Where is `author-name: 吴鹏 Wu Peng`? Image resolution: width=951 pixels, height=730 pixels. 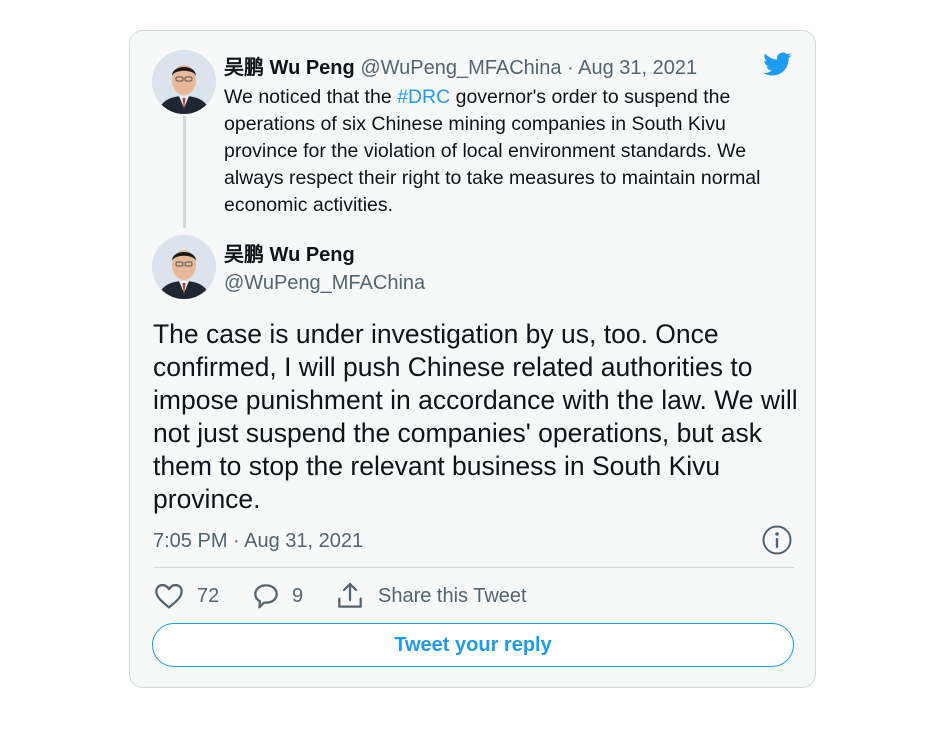
author-name: 吴鹏 Wu Peng is located at coordinates (289, 255).